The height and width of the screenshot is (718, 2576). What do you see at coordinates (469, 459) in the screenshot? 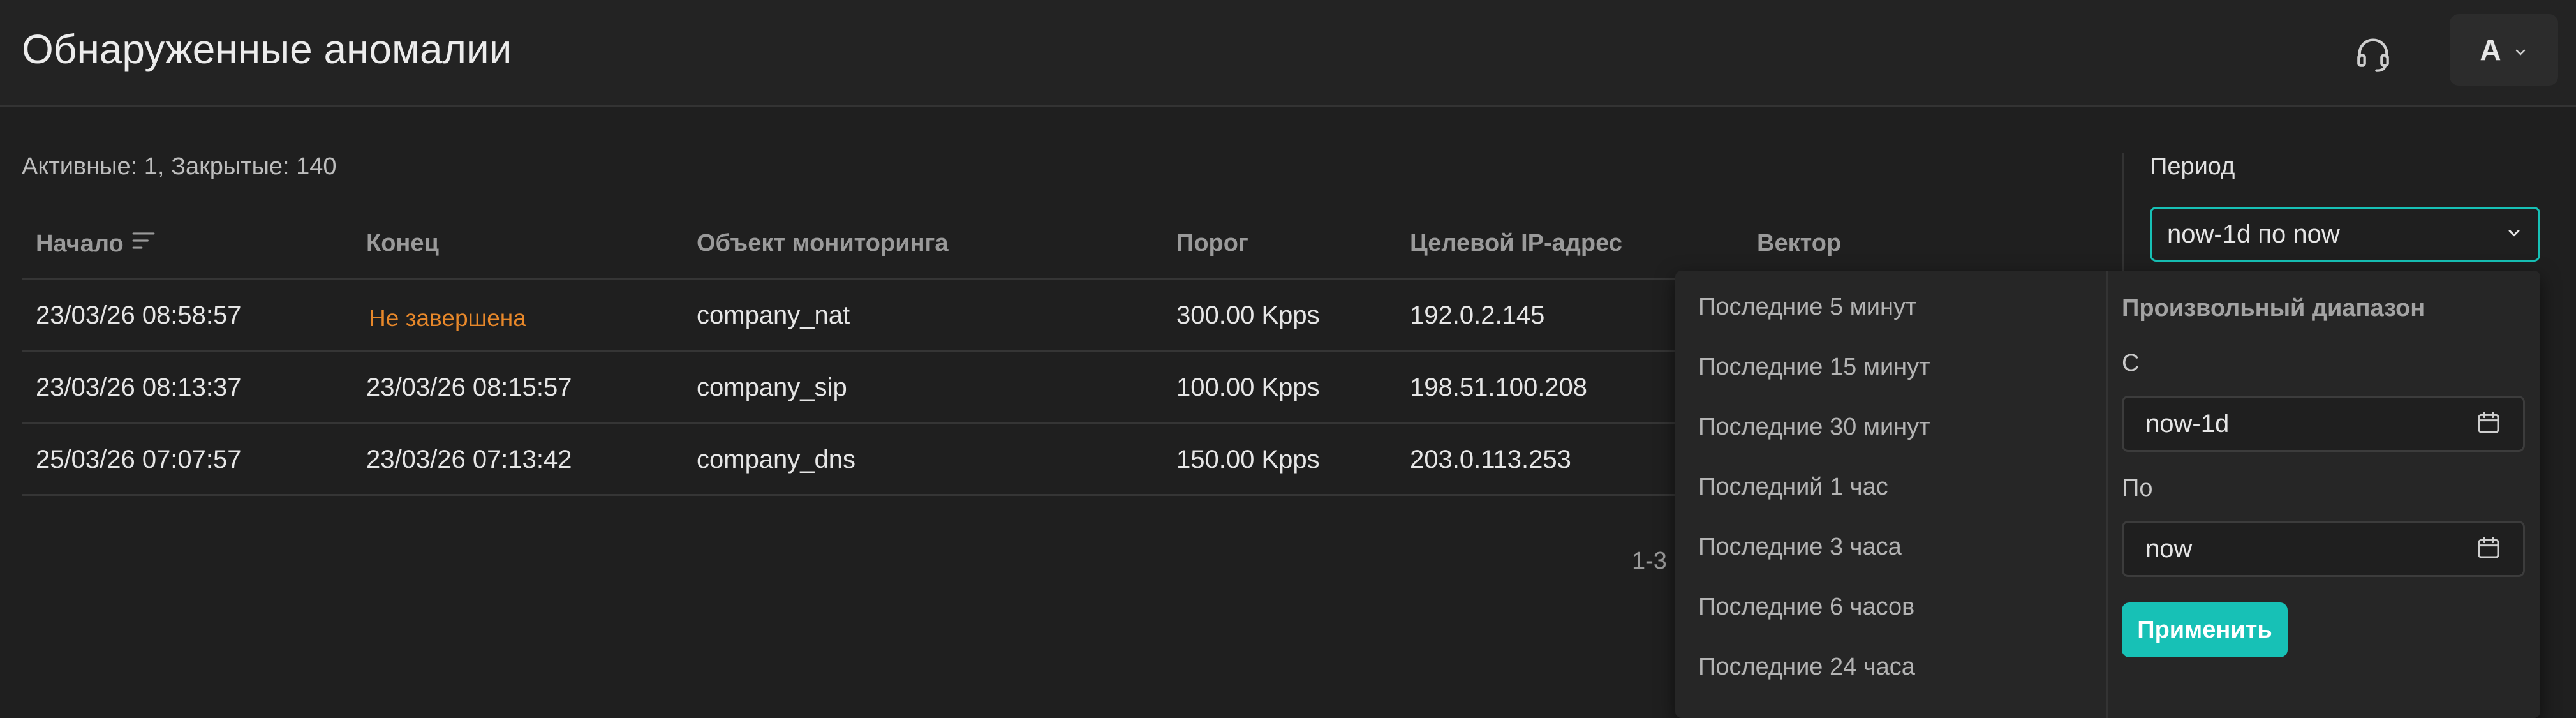
I see `cell-end: 23/03/26 07:13:42` at bounding box center [469, 459].